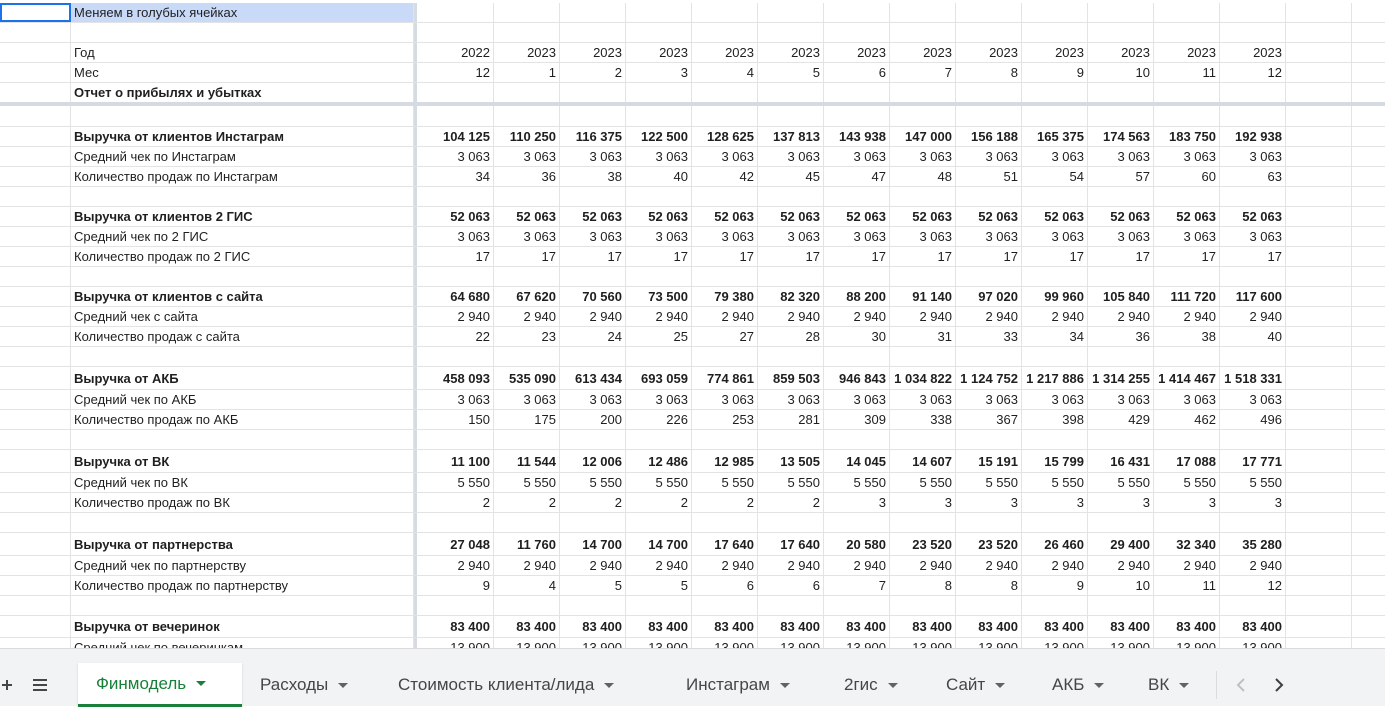 The image size is (1385, 707). What do you see at coordinates (242, 136) in the screenshot?
I see `row-label-cell: Выручка от клиентов Инстаграм` at bounding box center [242, 136].